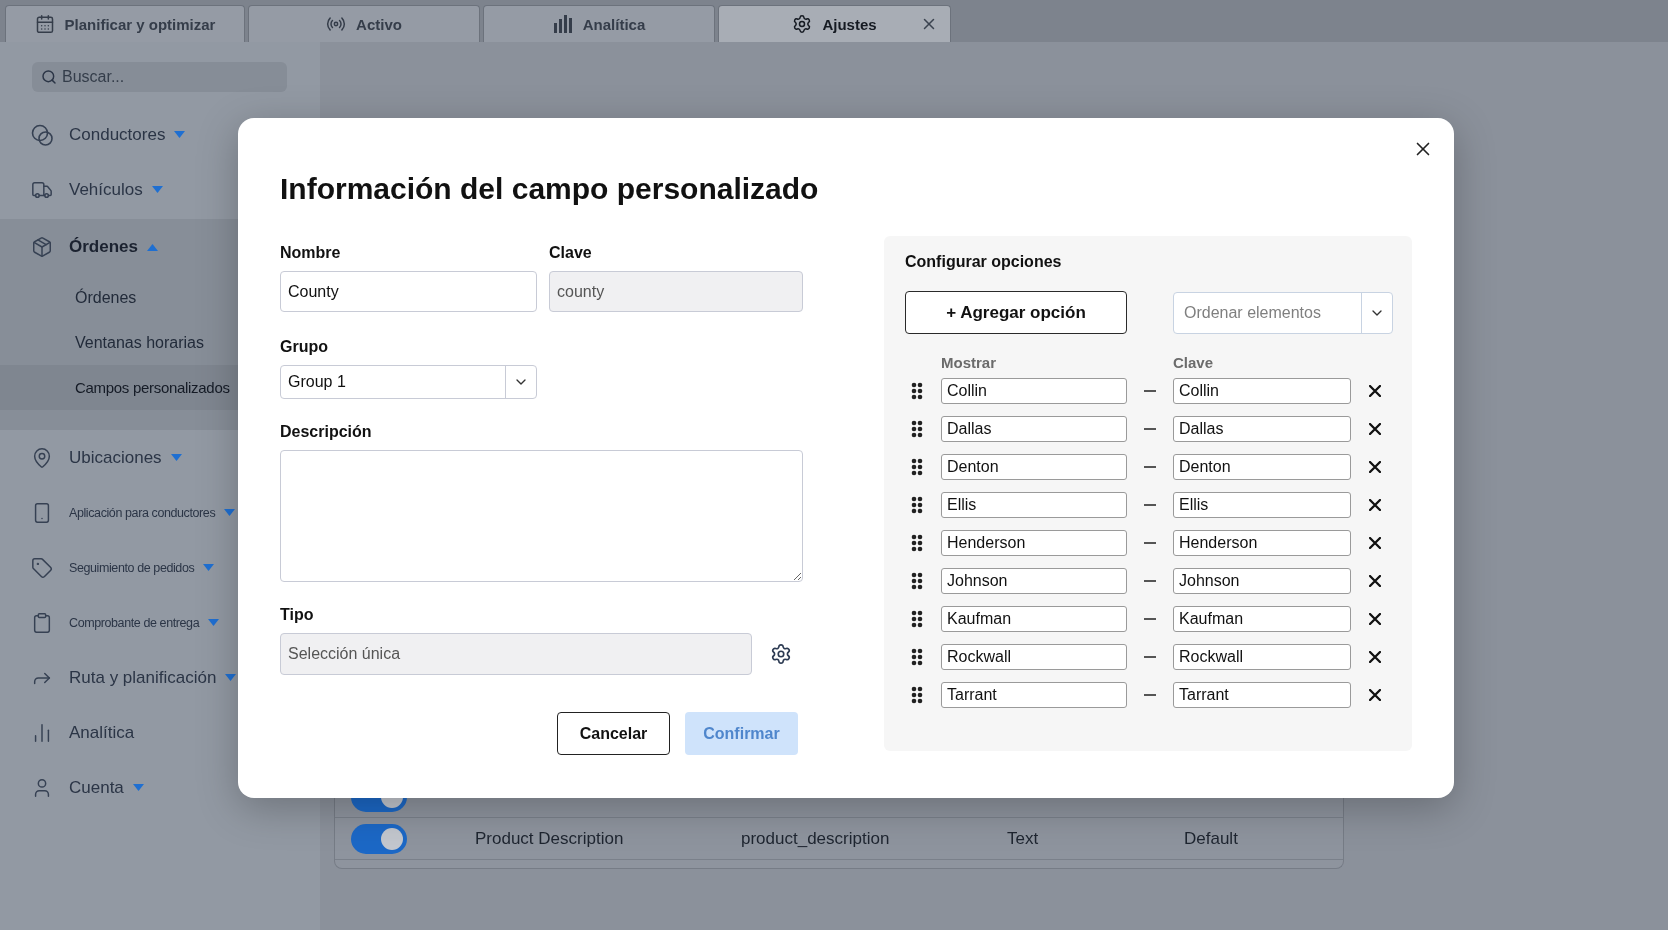  I want to click on nav-item: Aplicación para conductores, so click(120, 512).